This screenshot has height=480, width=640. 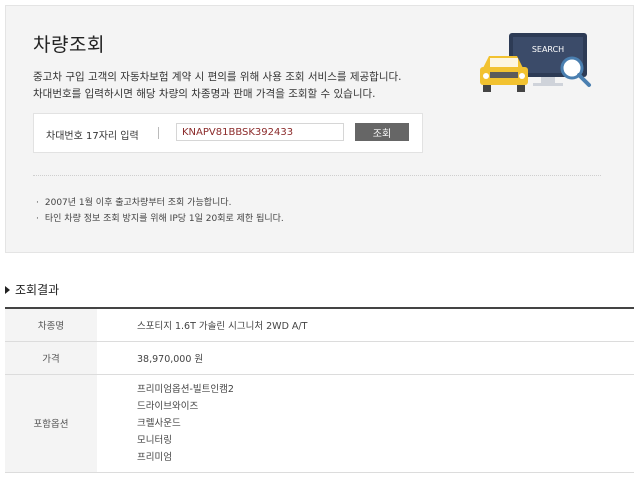 I want to click on divider, so click(x=317, y=175).